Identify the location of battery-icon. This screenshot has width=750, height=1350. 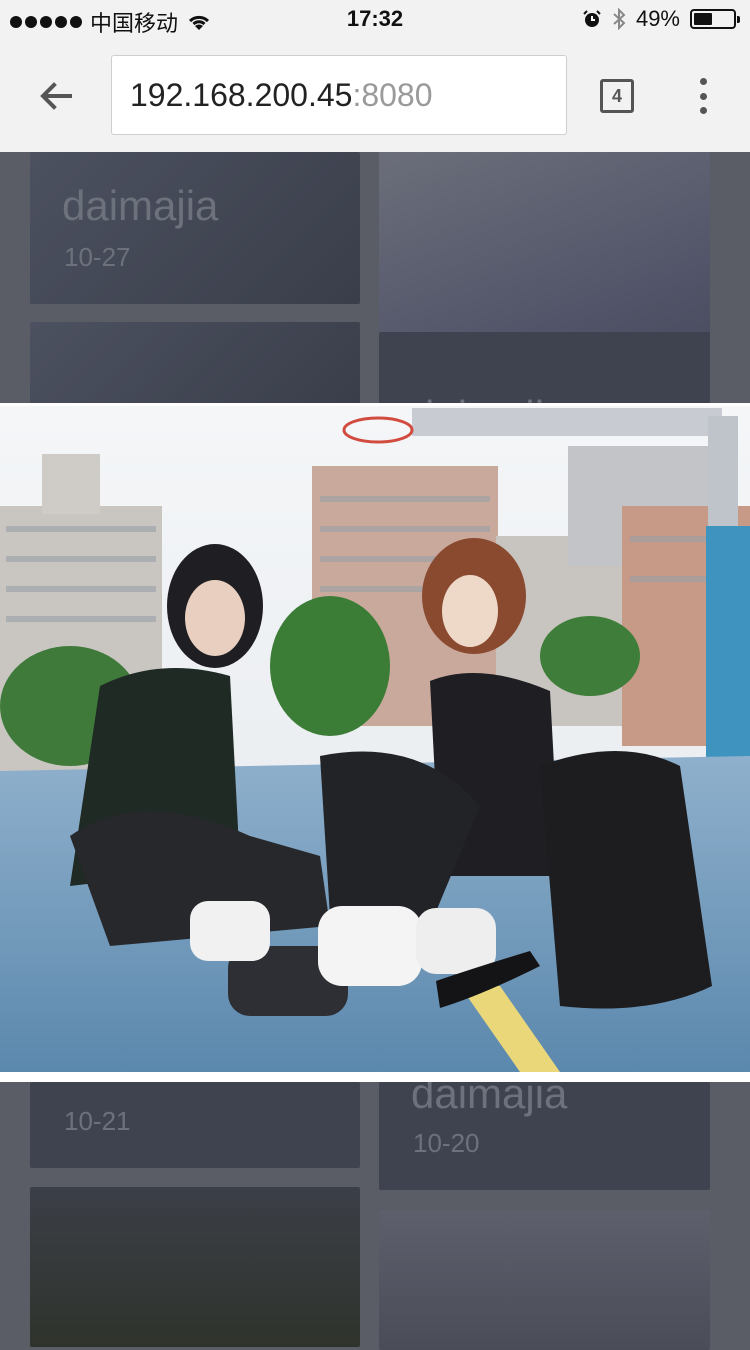
(715, 19).